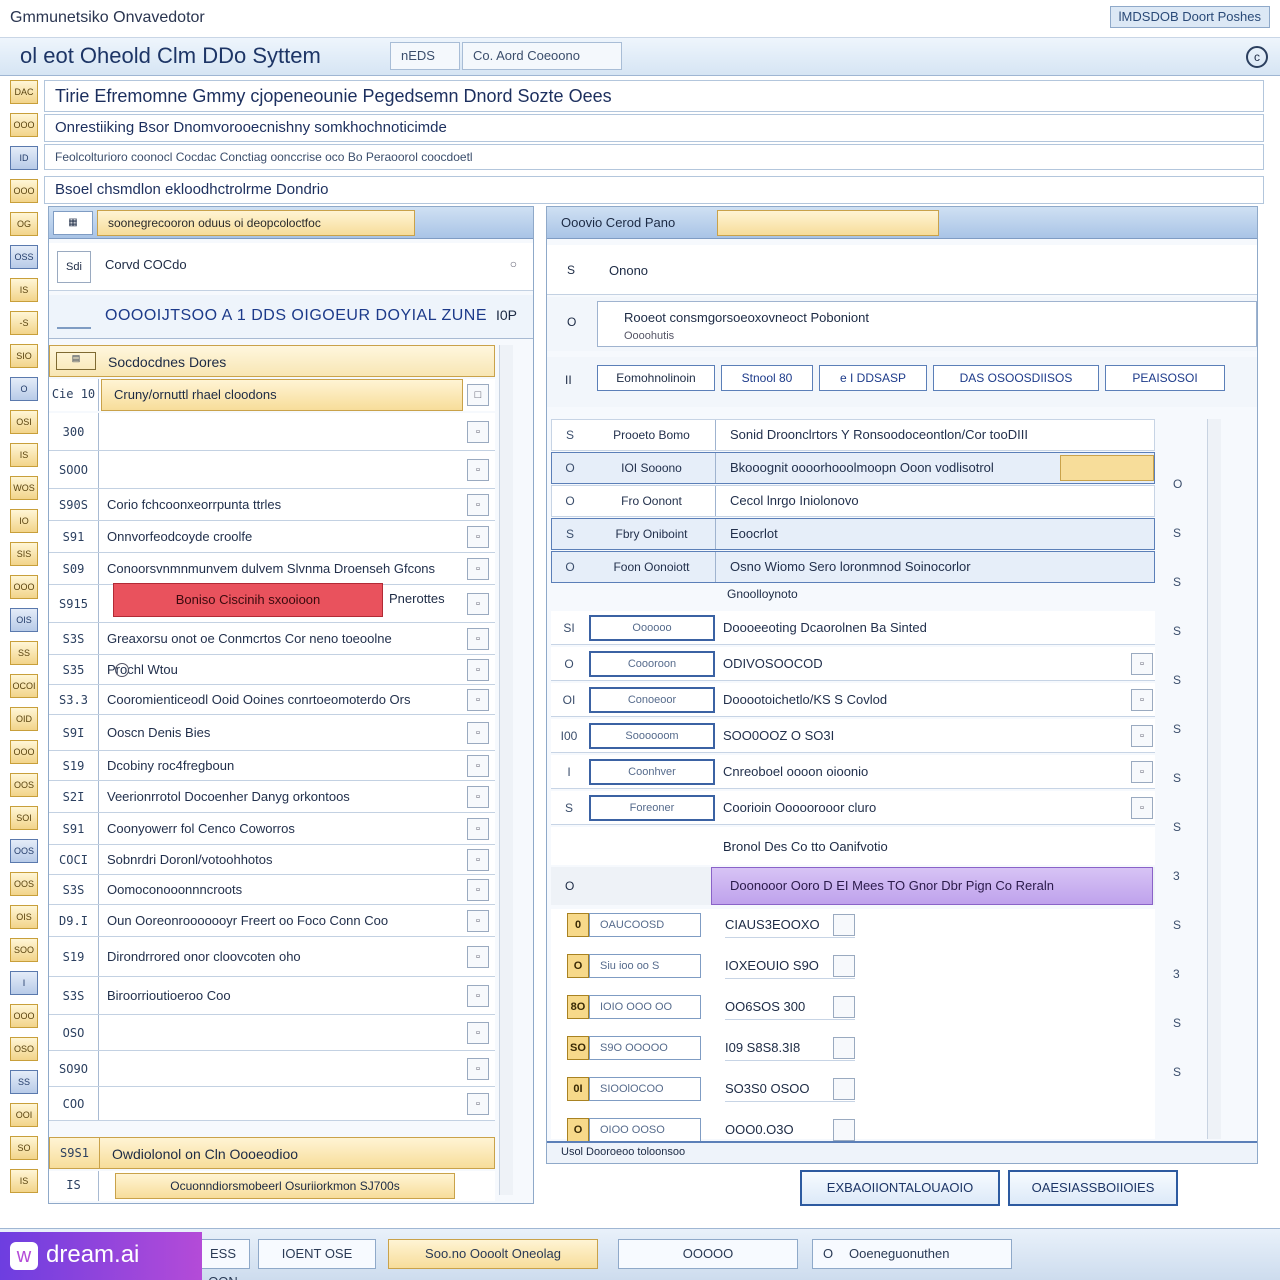 Image resolution: width=1280 pixels, height=1280 pixels. Describe the element at coordinates (24, 488) in the screenshot. I see `toolbar-icon: WOS` at that location.